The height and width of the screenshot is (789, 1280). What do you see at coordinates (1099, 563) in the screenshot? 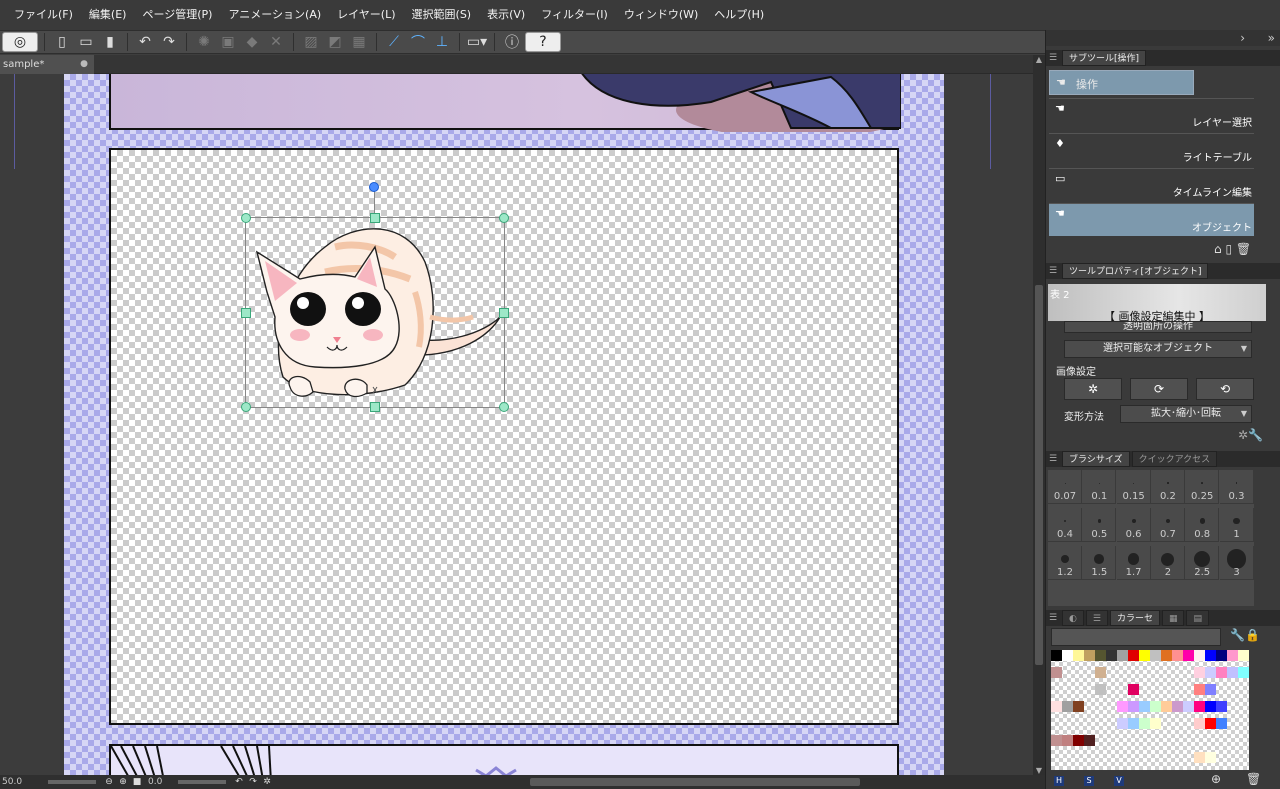
I see `brush-size-preset: 1.5` at bounding box center [1099, 563].